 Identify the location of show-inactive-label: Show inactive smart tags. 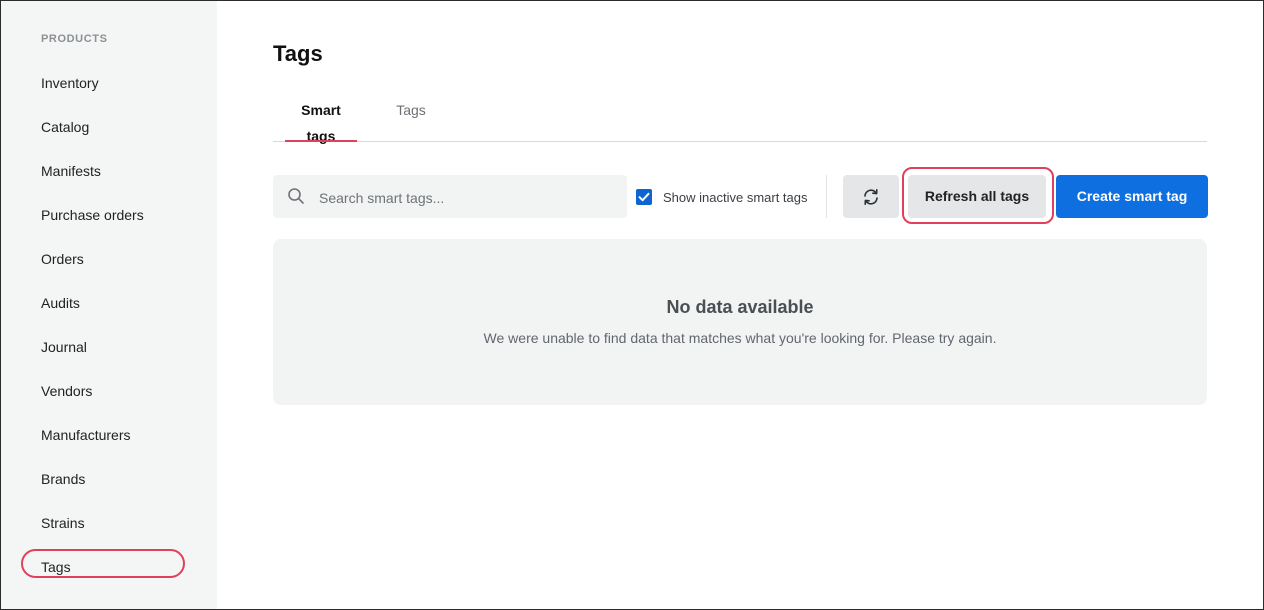
(735, 197).